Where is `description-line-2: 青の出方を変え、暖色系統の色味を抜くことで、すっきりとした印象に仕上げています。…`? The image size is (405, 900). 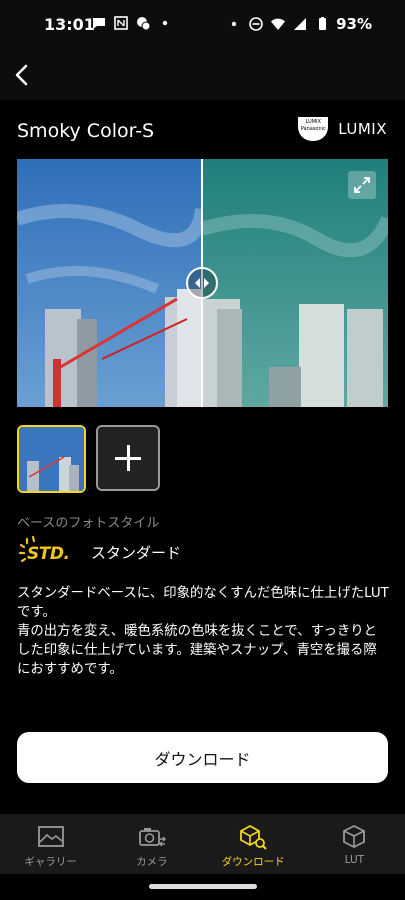
description-line-2: 青の出方を変え、暖色系統の色味を抜くことで、すっきりとした印象に仕上げています。… is located at coordinates (197, 650).